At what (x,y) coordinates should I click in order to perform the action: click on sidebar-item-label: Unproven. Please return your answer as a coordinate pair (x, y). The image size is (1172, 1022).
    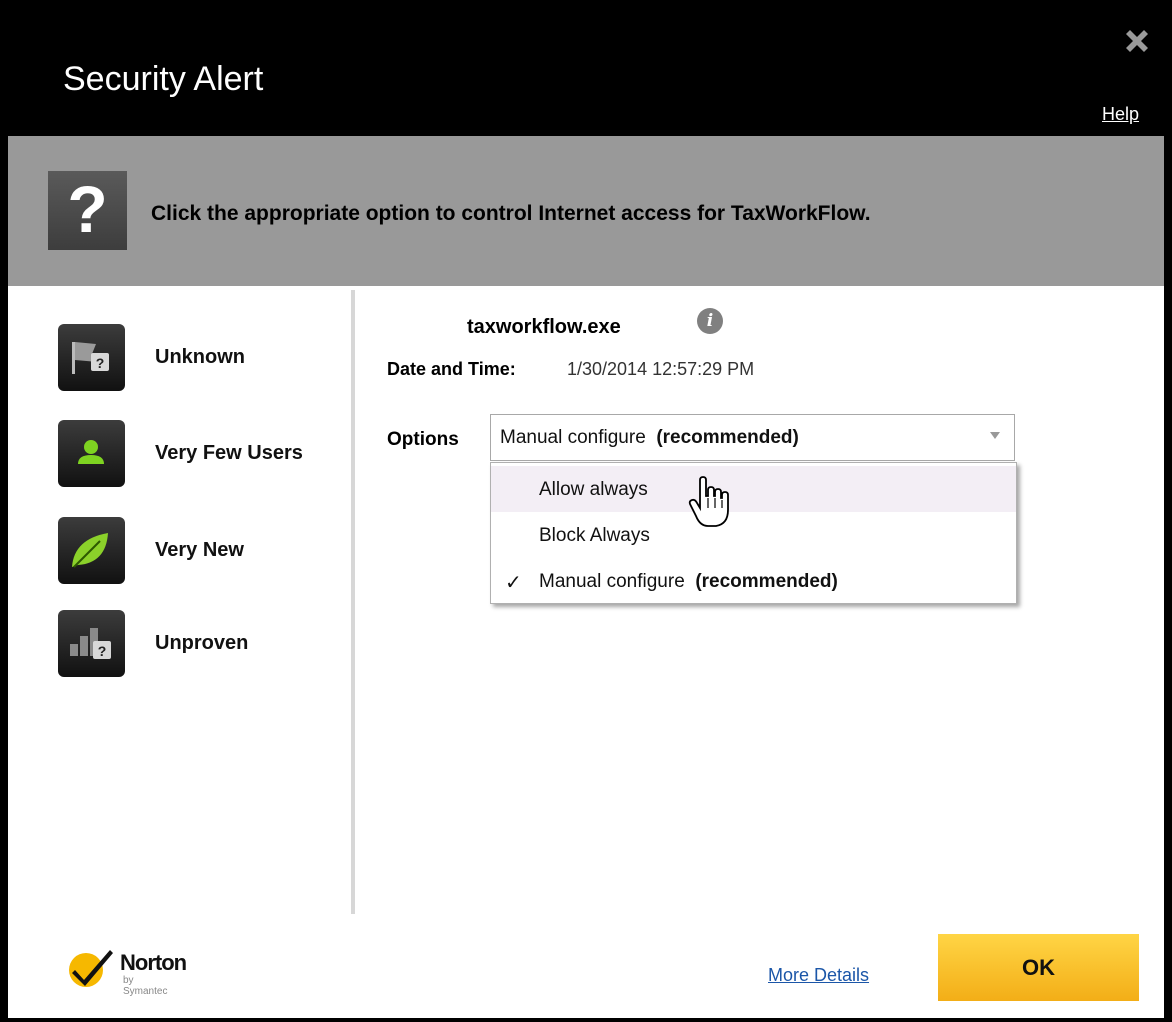
    Looking at the image, I should click on (202, 643).